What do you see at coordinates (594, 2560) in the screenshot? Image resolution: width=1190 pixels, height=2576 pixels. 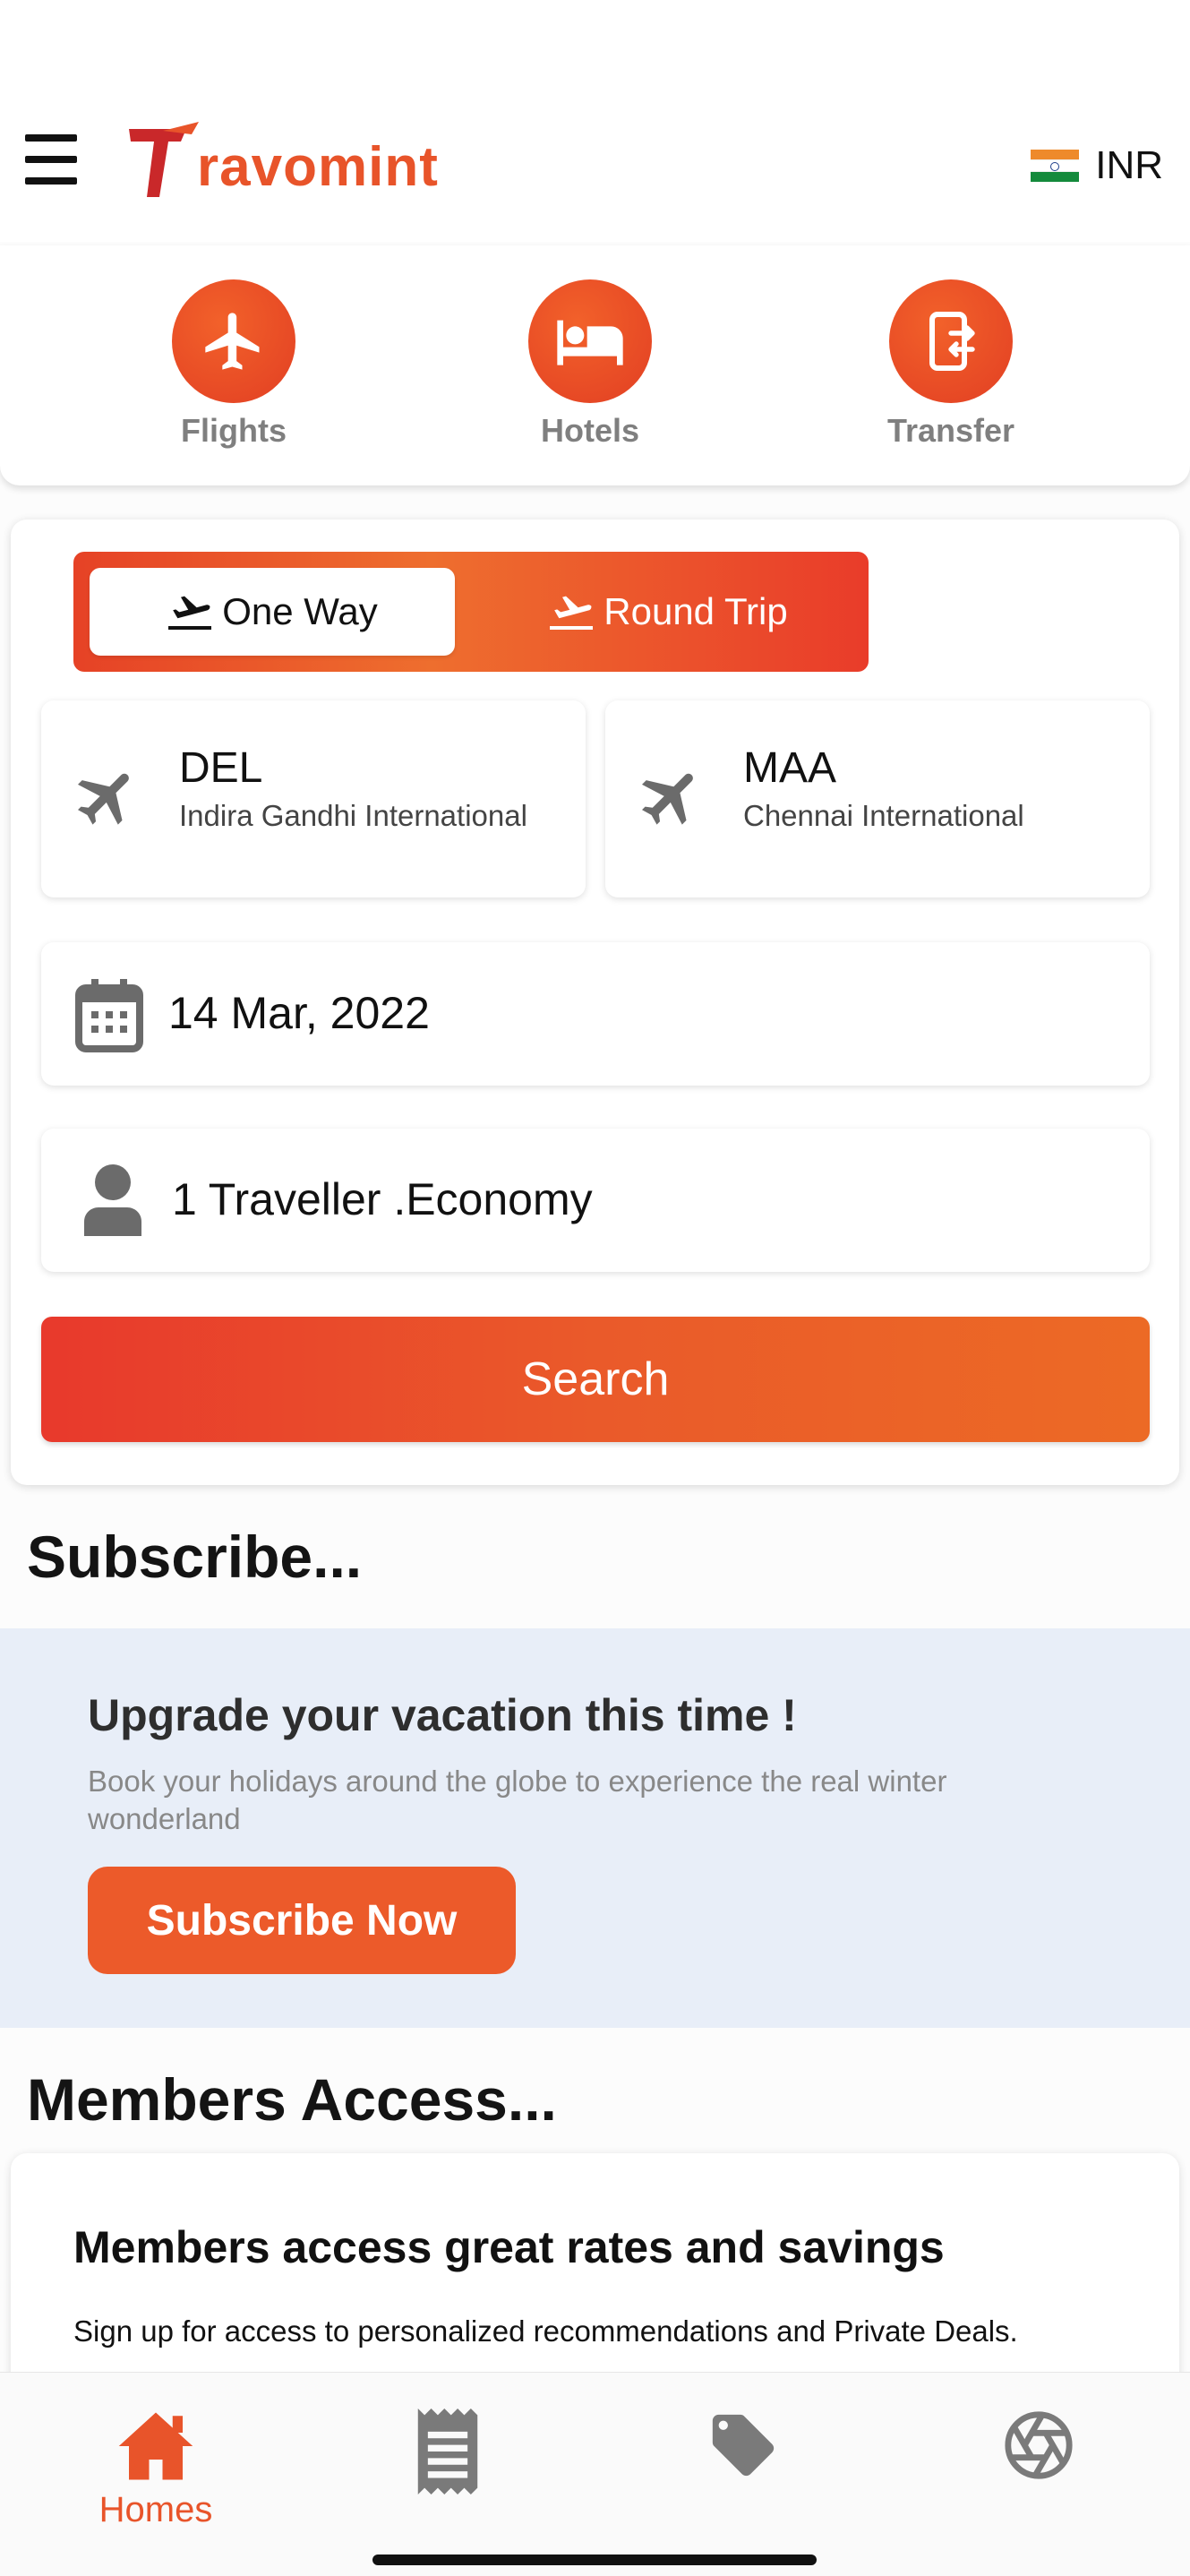 I see `home-indicator` at bounding box center [594, 2560].